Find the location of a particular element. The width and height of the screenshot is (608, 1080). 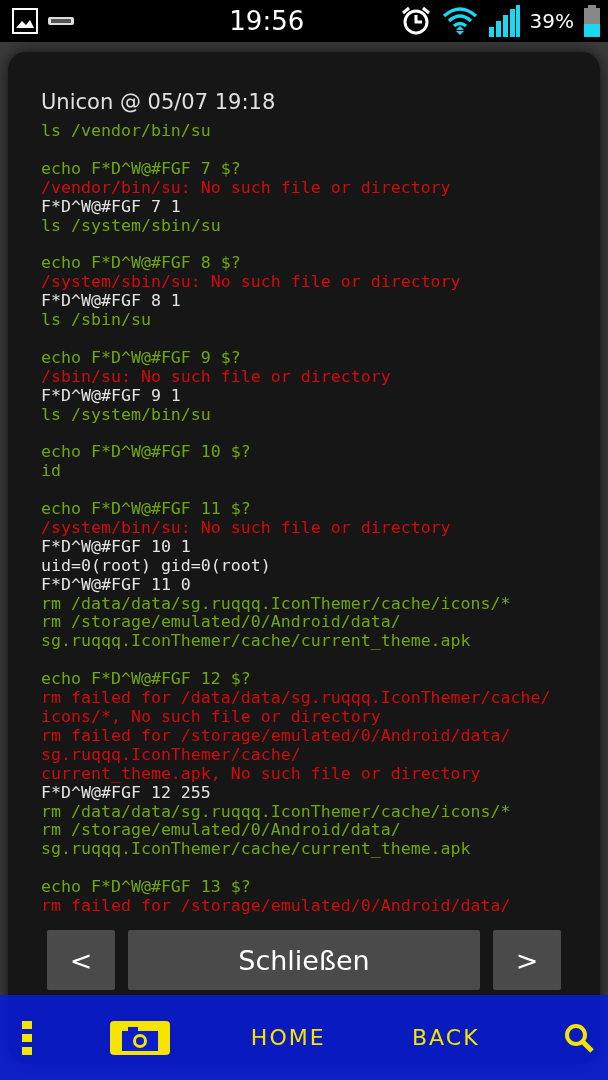

log-line: F*D^W@#FGF 12 255 is located at coordinates (126, 793).